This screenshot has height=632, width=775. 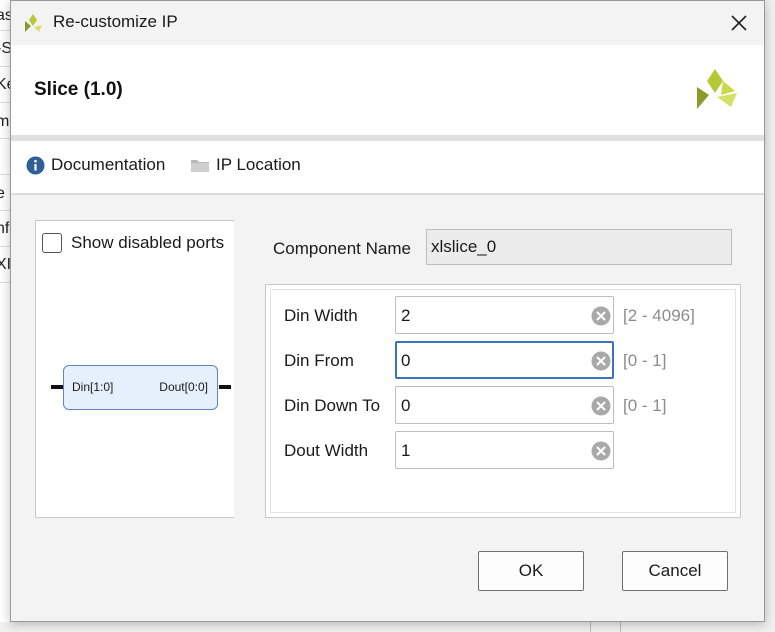 I want to click on info-icon, so click(x=35, y=165).